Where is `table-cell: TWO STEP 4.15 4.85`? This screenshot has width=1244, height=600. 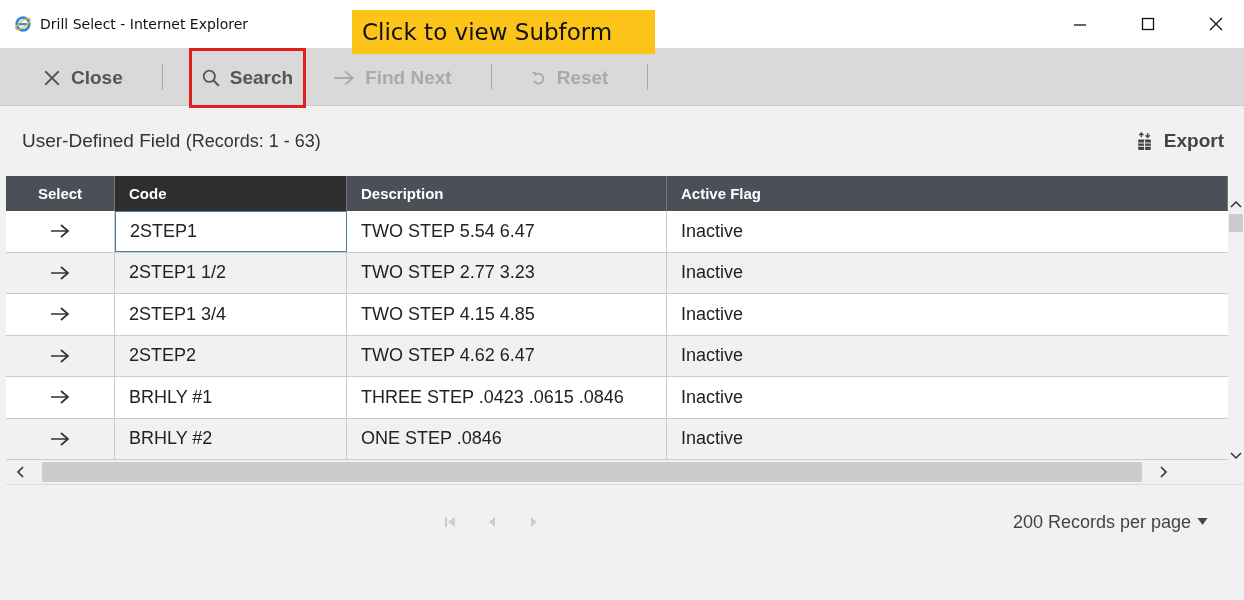 table-cell: TWO STEP 4.15 4.85 is located at coordinates (507, 314).